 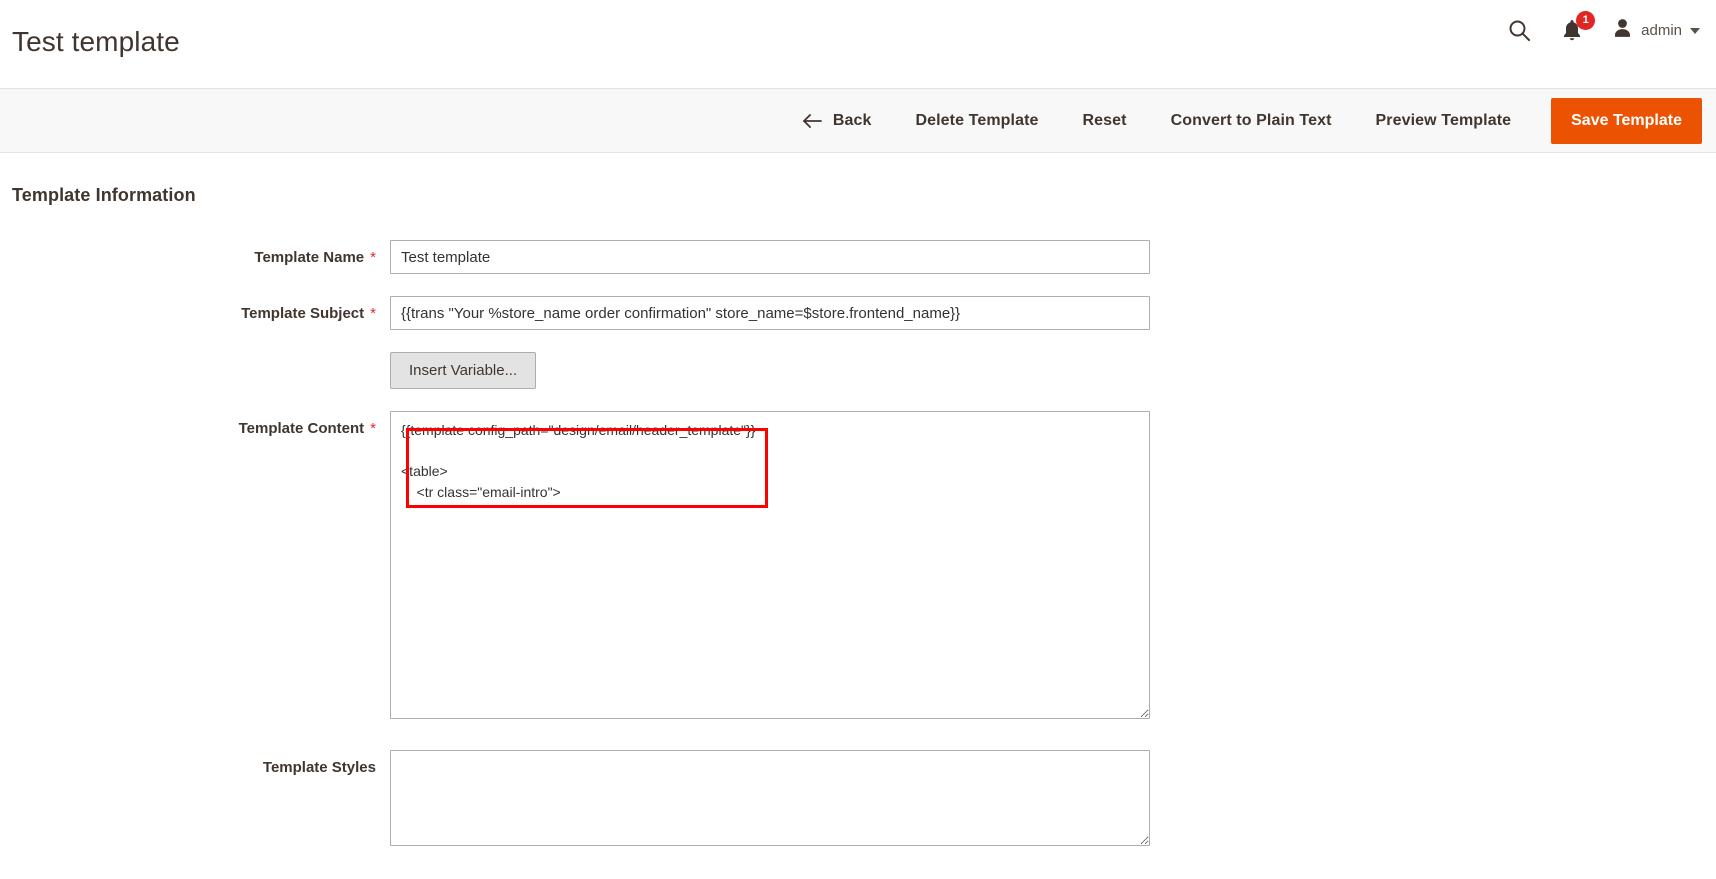 I want to click on back-button: Back, so click(x=837, y=121).